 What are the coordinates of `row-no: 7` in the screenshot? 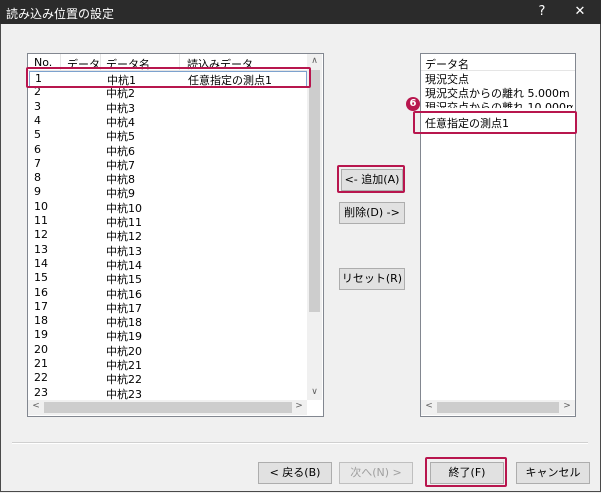 It's located at (37, 163).